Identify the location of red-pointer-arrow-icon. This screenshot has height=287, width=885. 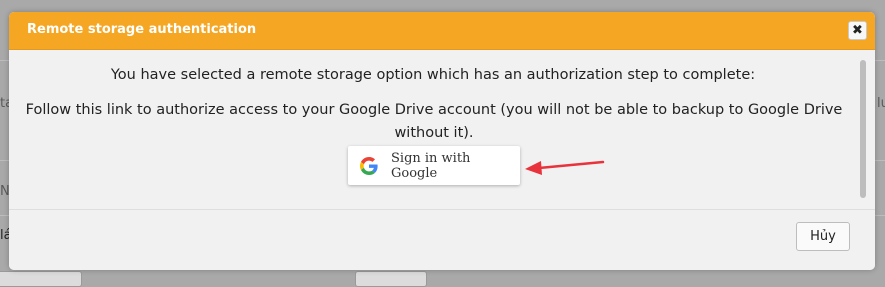
(565, 167).